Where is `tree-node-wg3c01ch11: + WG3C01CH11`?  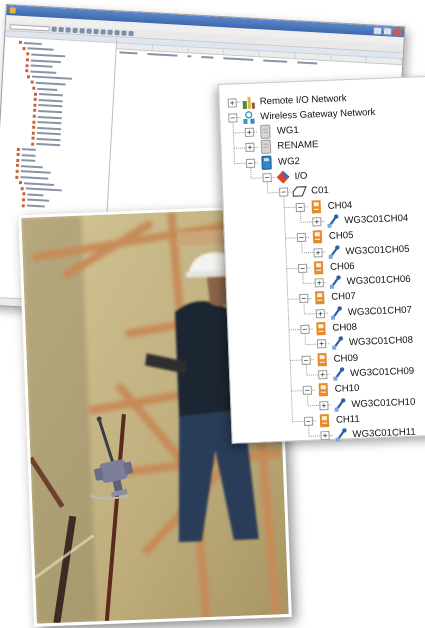 tree-node-wg3c01ch11: + WG3C01CH11 is located at coordinates (368, 434).